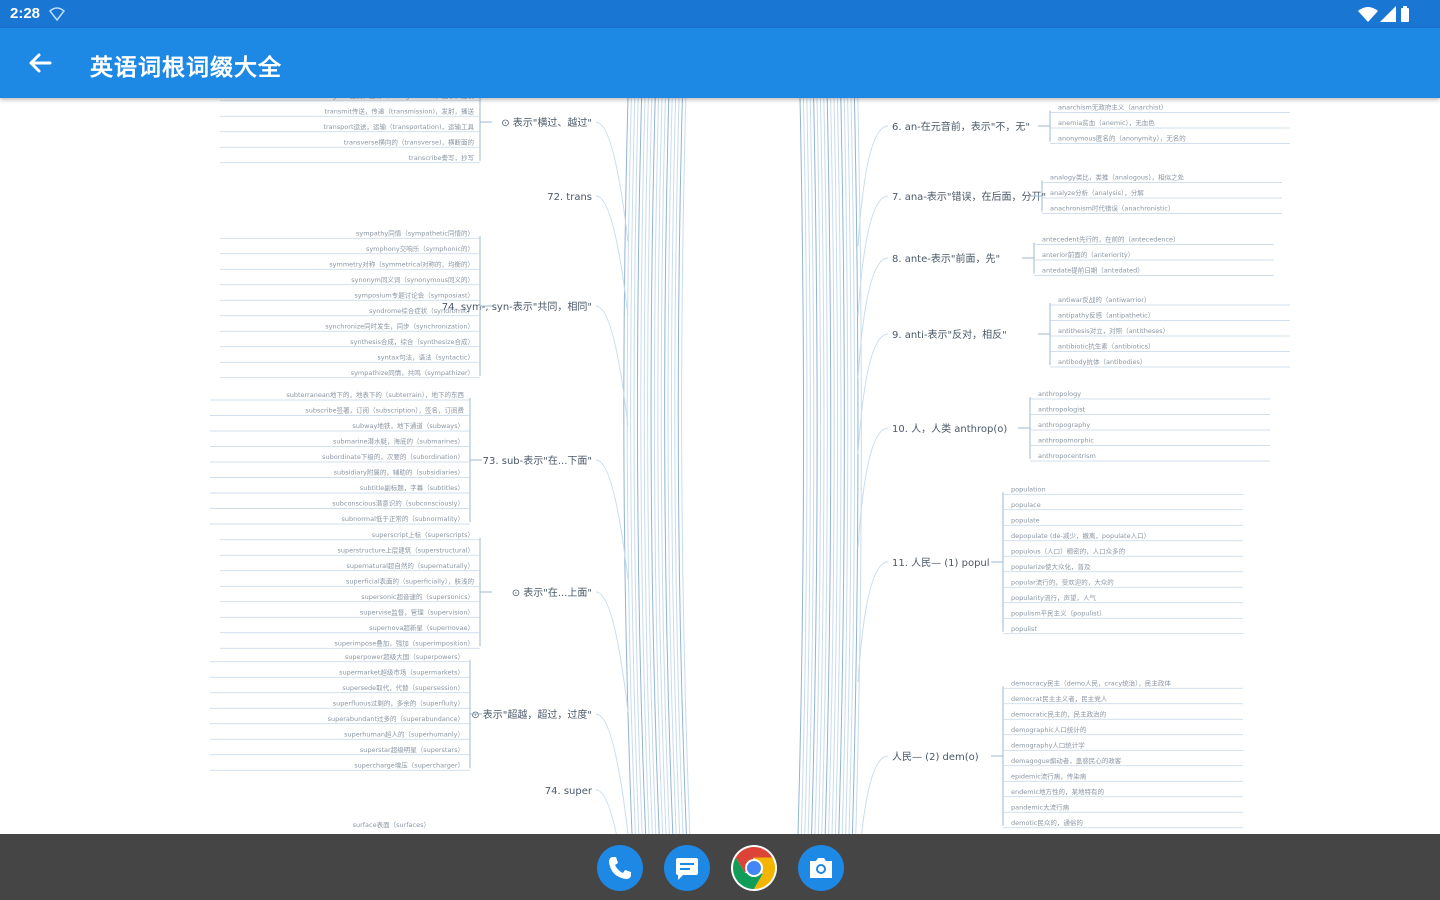 Image resolution: width=1440 pixels, height=900 pixels. I want to click on leaf-label: transverse横向的（transverse)，横断面的, so click(409, 141).